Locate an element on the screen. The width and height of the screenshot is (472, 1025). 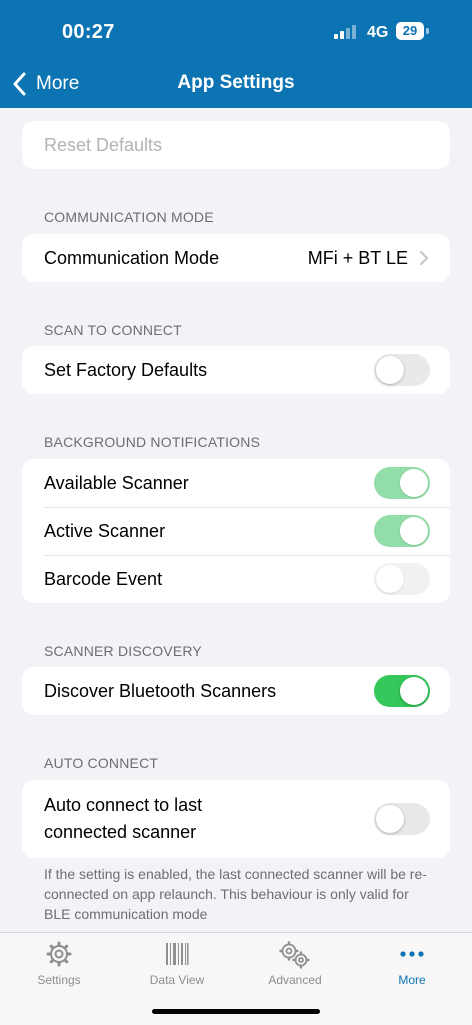
tab-advanced: Advanced is located at coordinates (295, 966).